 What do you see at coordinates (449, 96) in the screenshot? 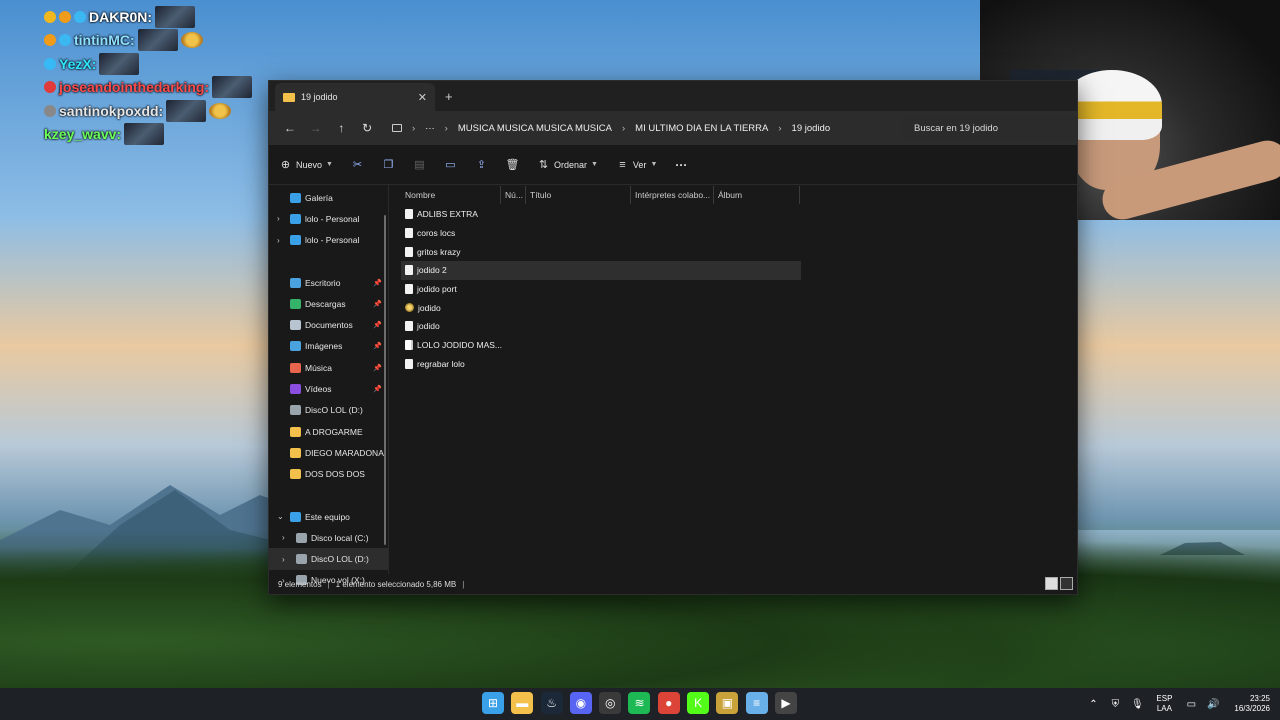
I see `new-tab-icon: +` at bounding box center [449, 96].